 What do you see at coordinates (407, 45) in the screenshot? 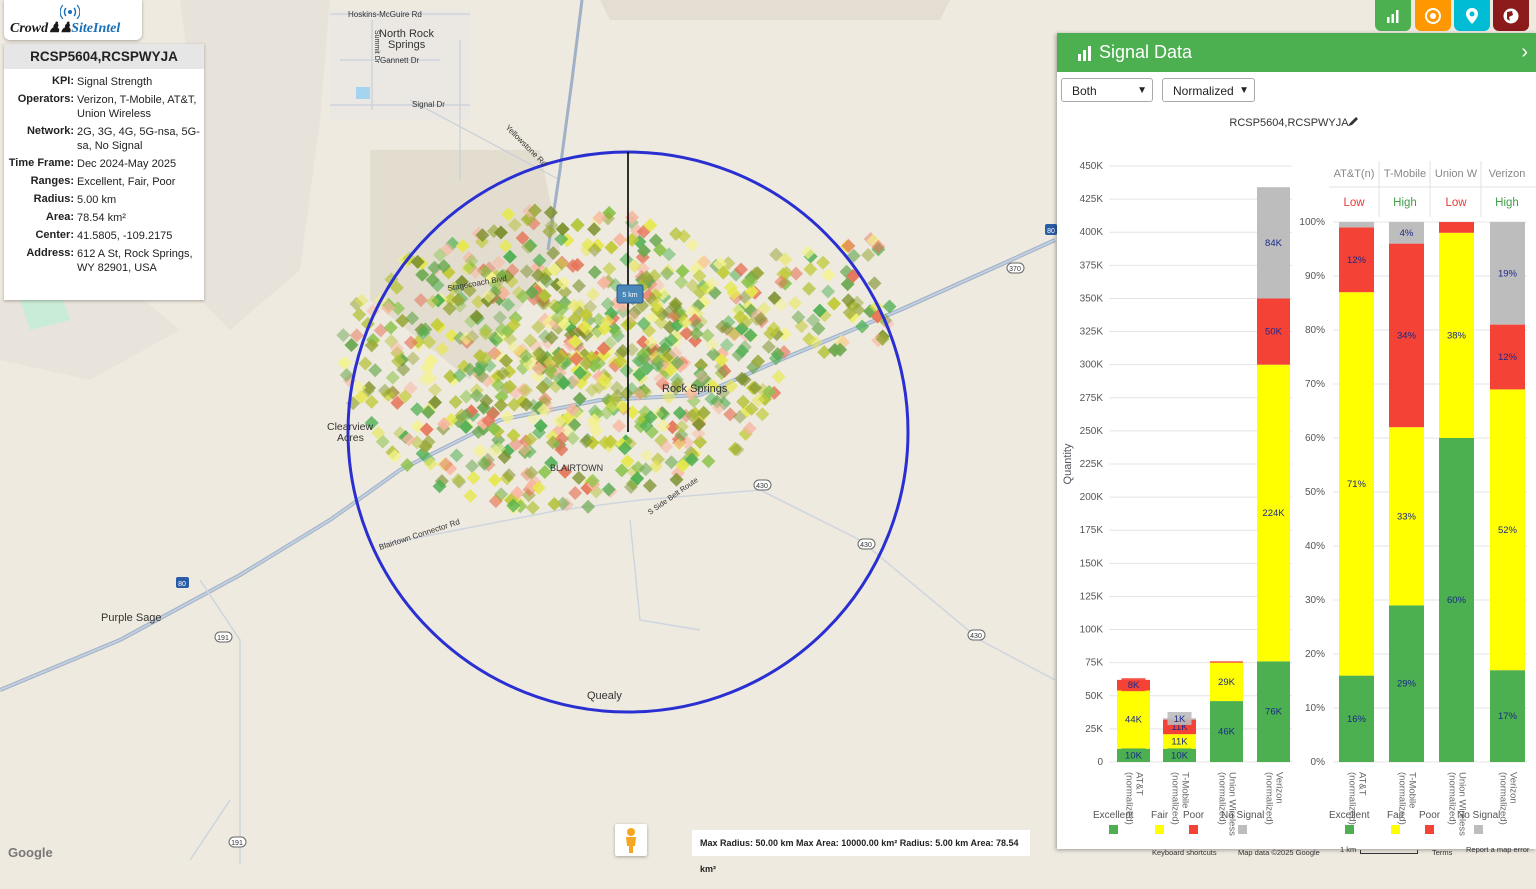
I see `map-label: Springs` at bounding box center [407, 45].